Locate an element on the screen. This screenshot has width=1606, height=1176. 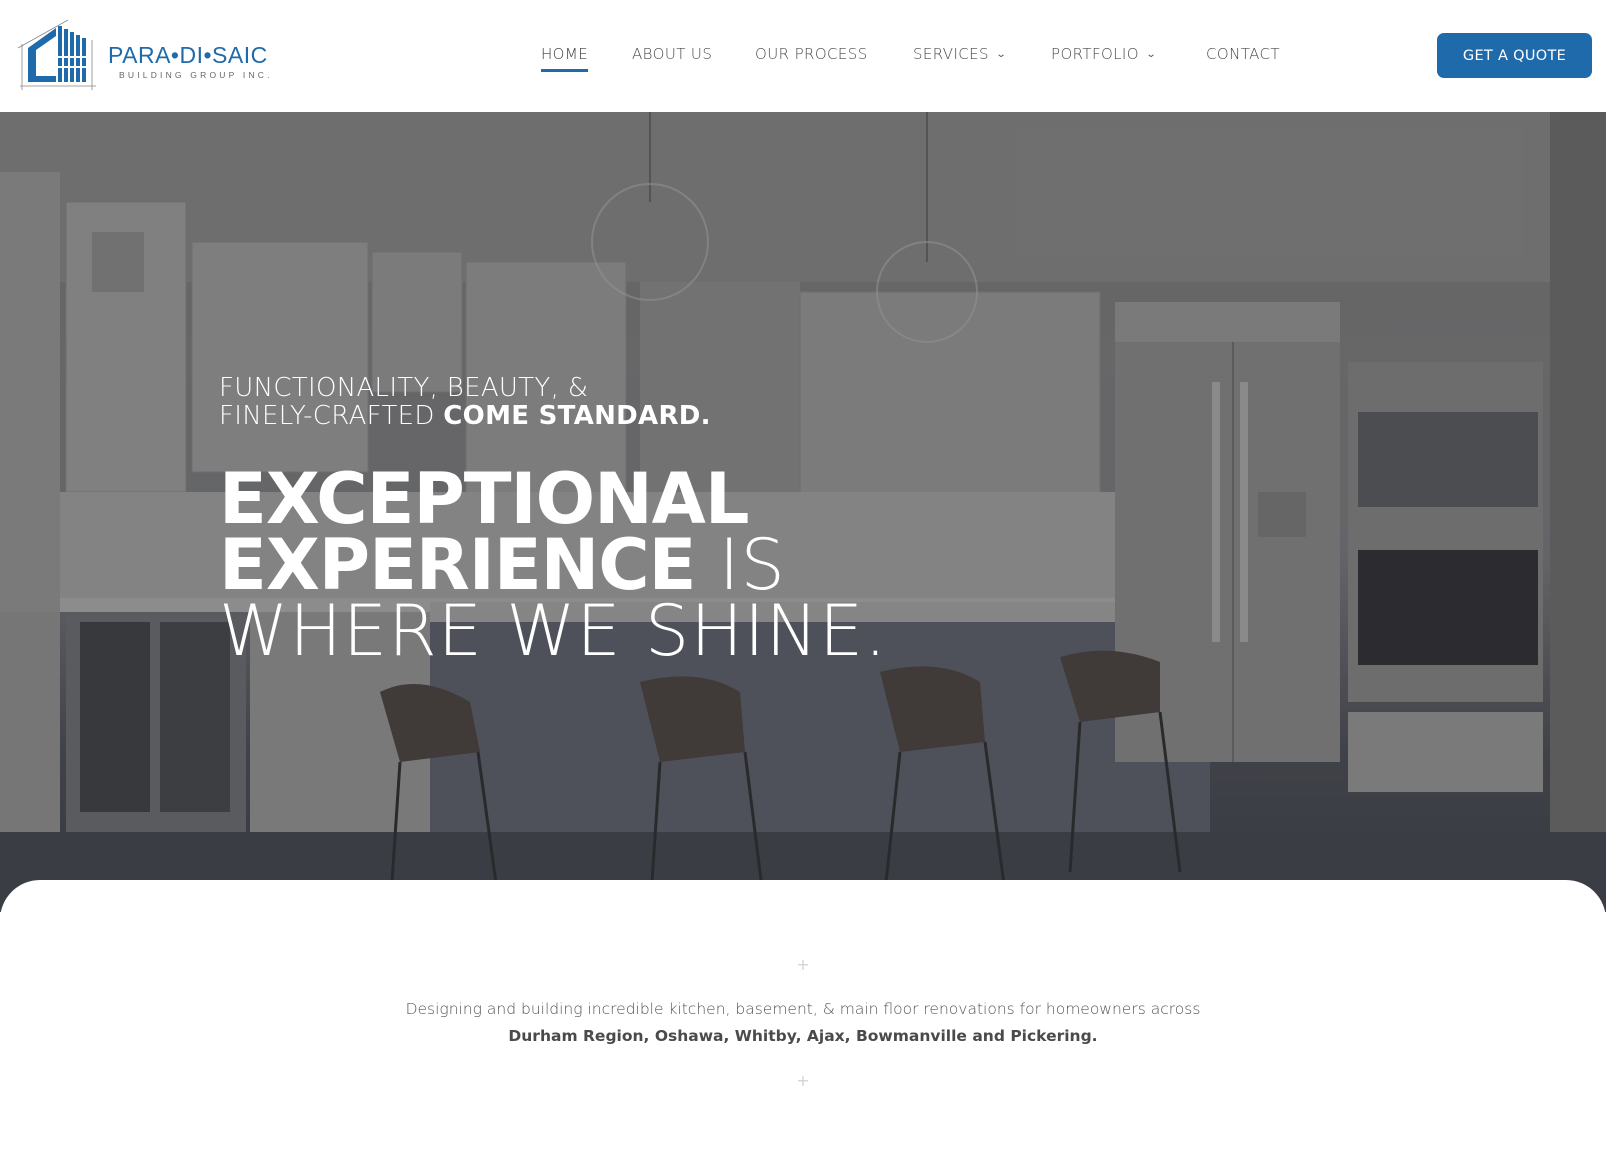
nav-item-our-process: OUR PROCESS is located at coordinates (811, 54).